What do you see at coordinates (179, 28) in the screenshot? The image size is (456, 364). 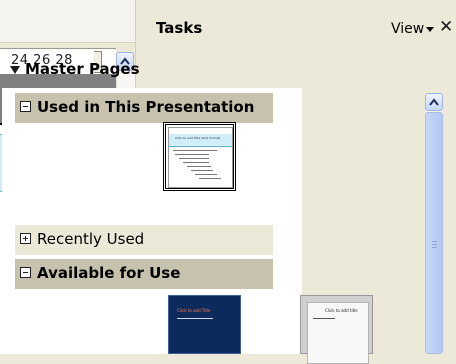 I see `tasks-title: Tasks` at bounding box center [179, 28].